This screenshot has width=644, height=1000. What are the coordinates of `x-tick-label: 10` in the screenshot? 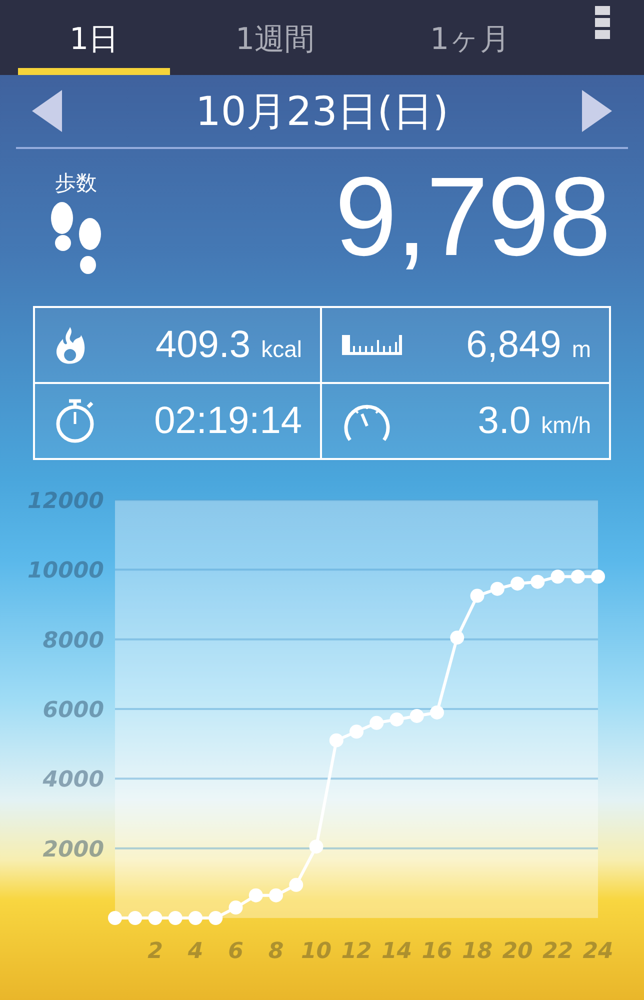 It's located at (316, 951).